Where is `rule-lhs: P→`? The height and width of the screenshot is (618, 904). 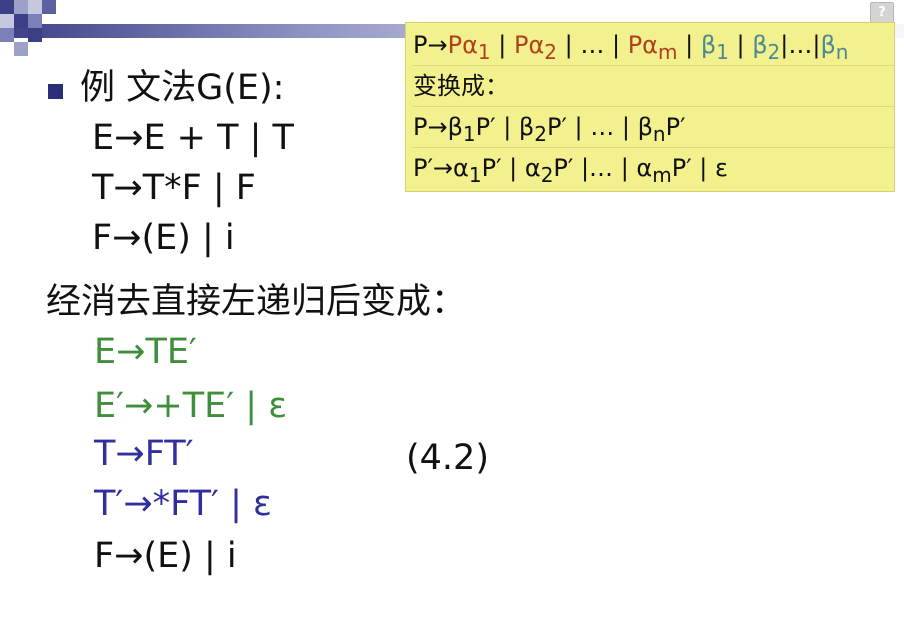
rule-lhs: P→ is located at coordinates (430, 45).